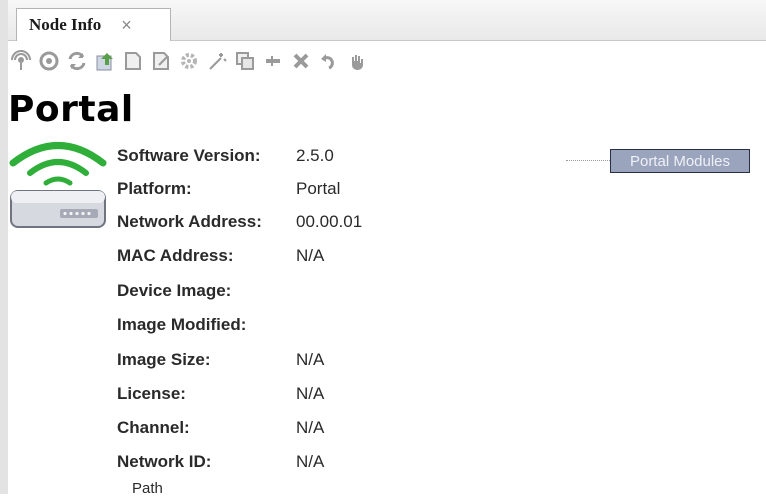  I want to click on platform-value: Portal, so click(318, 188).